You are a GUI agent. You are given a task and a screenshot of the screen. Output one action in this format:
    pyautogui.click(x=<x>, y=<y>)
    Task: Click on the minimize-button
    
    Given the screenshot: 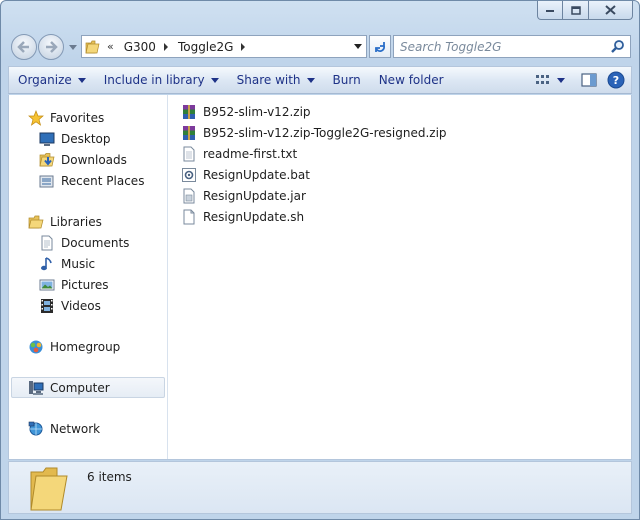 What is the action you would take?
    pyautogui.click(x=550, y=10)
    